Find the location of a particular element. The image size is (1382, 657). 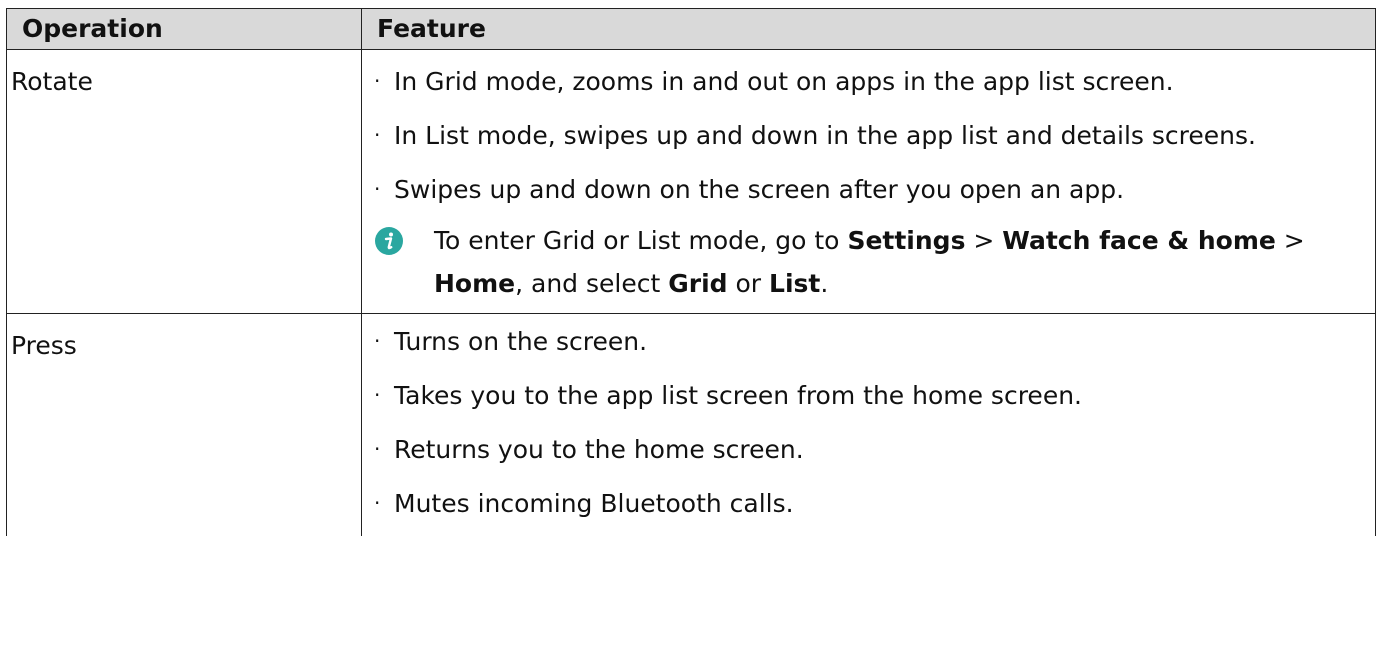

list-item: · Returns you to the home screen. is located at coordinates (864, 449).